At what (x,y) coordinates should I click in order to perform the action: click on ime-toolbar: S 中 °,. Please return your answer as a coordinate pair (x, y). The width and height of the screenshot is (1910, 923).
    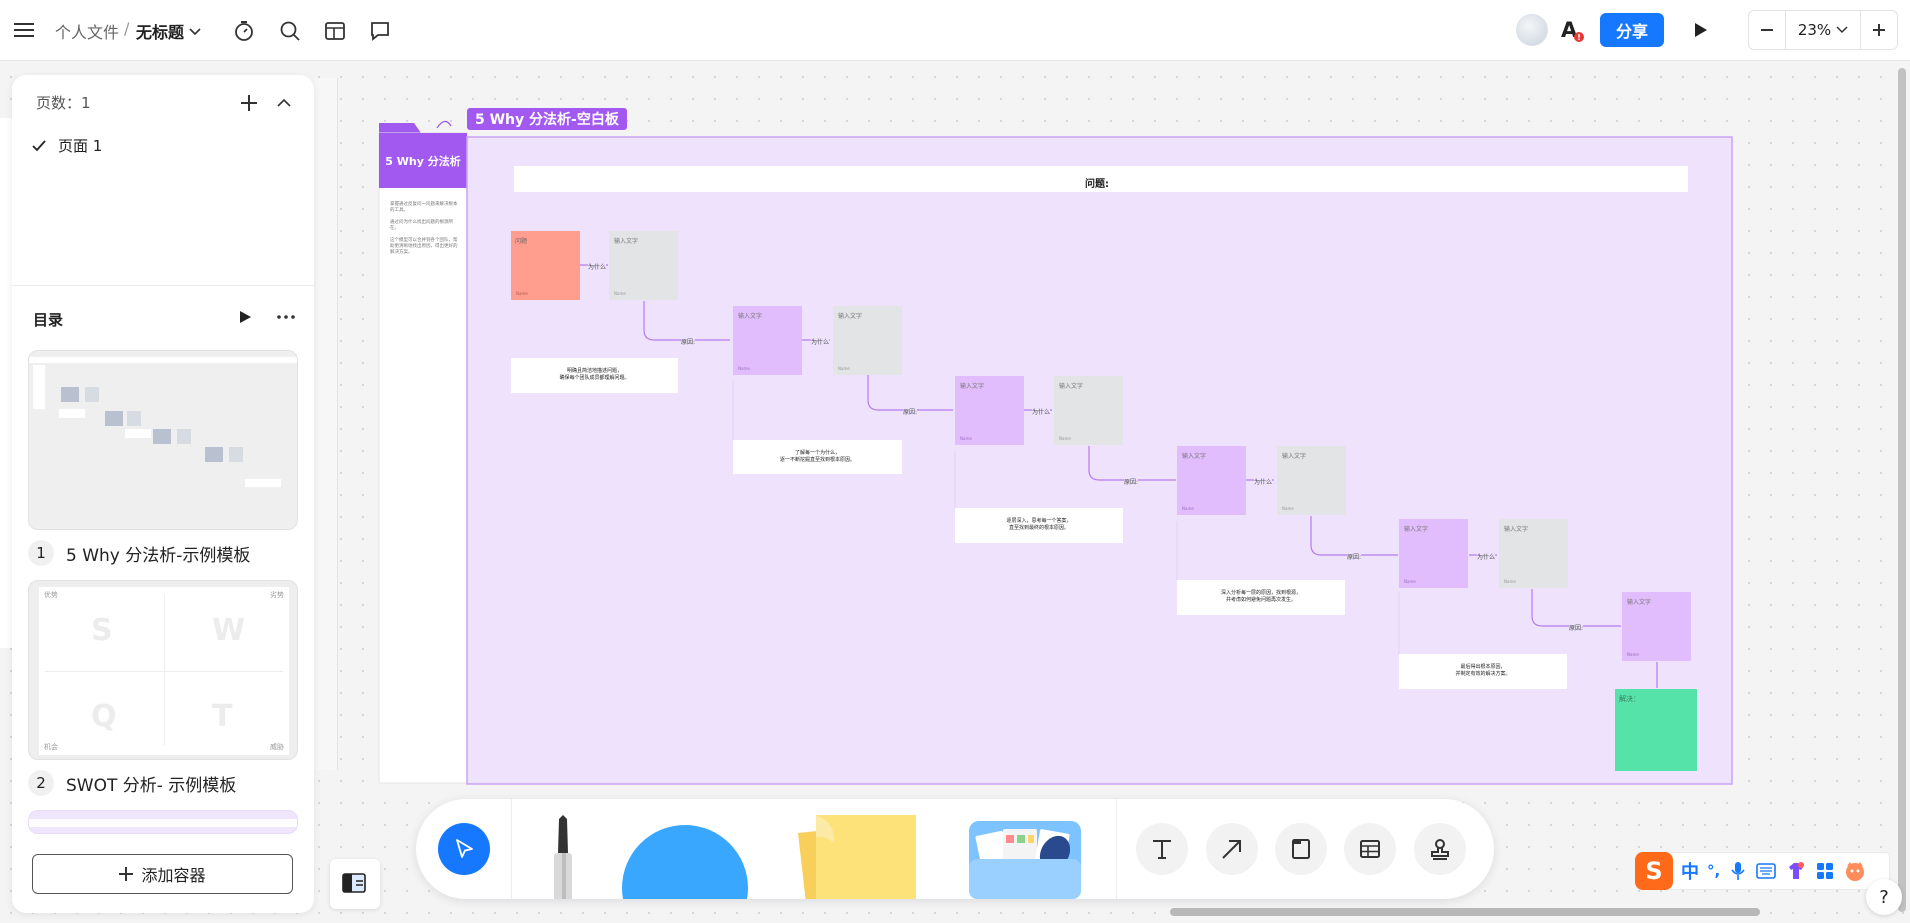
    Looking at the image, I should click on (1762, 871).